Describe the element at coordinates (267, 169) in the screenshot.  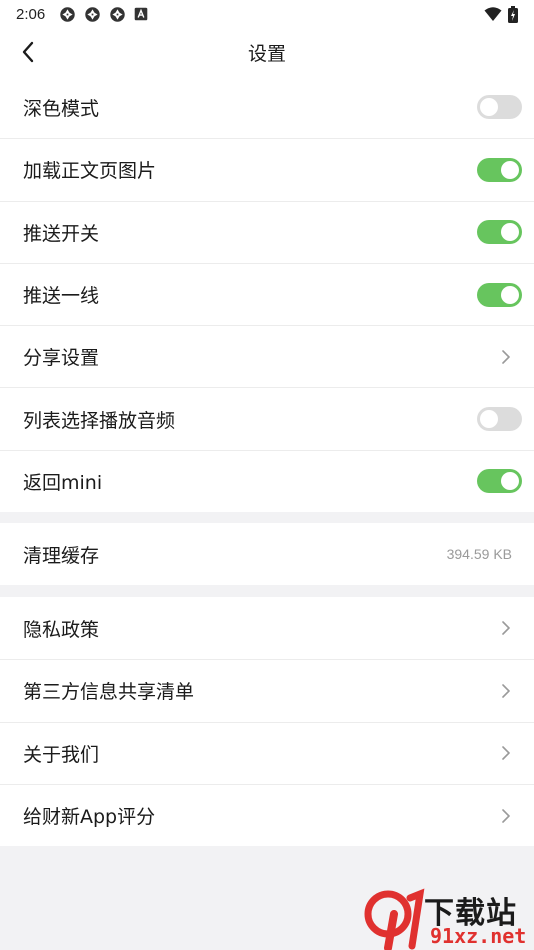
I see `setting-row-load-images: 加载正文页图片` at that location.